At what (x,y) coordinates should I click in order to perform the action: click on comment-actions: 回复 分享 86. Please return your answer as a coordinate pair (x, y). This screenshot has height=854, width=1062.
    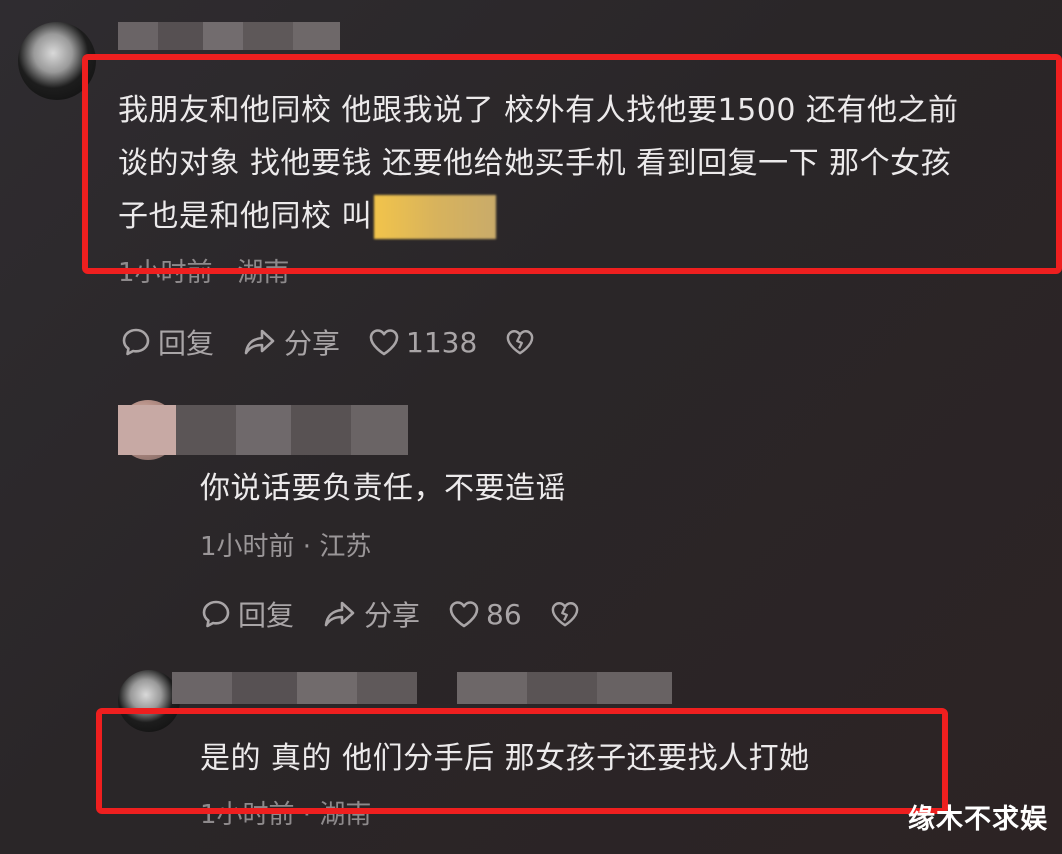
    Looking at the image, I should click on (390, 614).